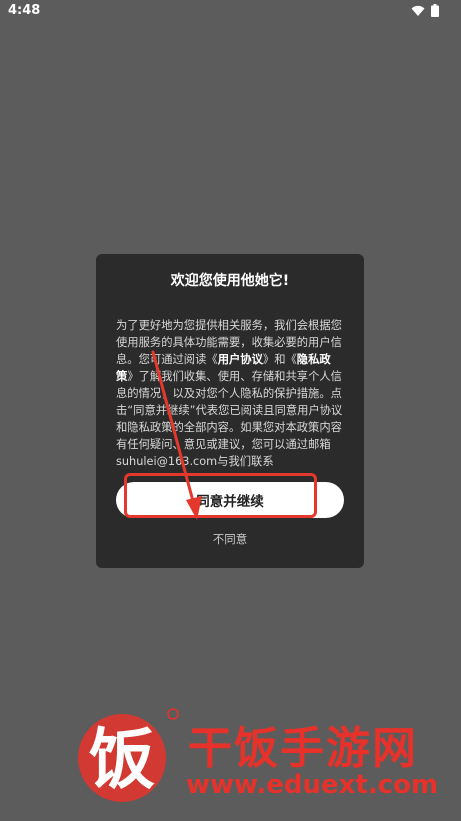 This screenshot has width=461, height=821. Describe the element at coordinates (312, 785) in the screenshot. I see `watermark-url: www.eduext.com` at that location.